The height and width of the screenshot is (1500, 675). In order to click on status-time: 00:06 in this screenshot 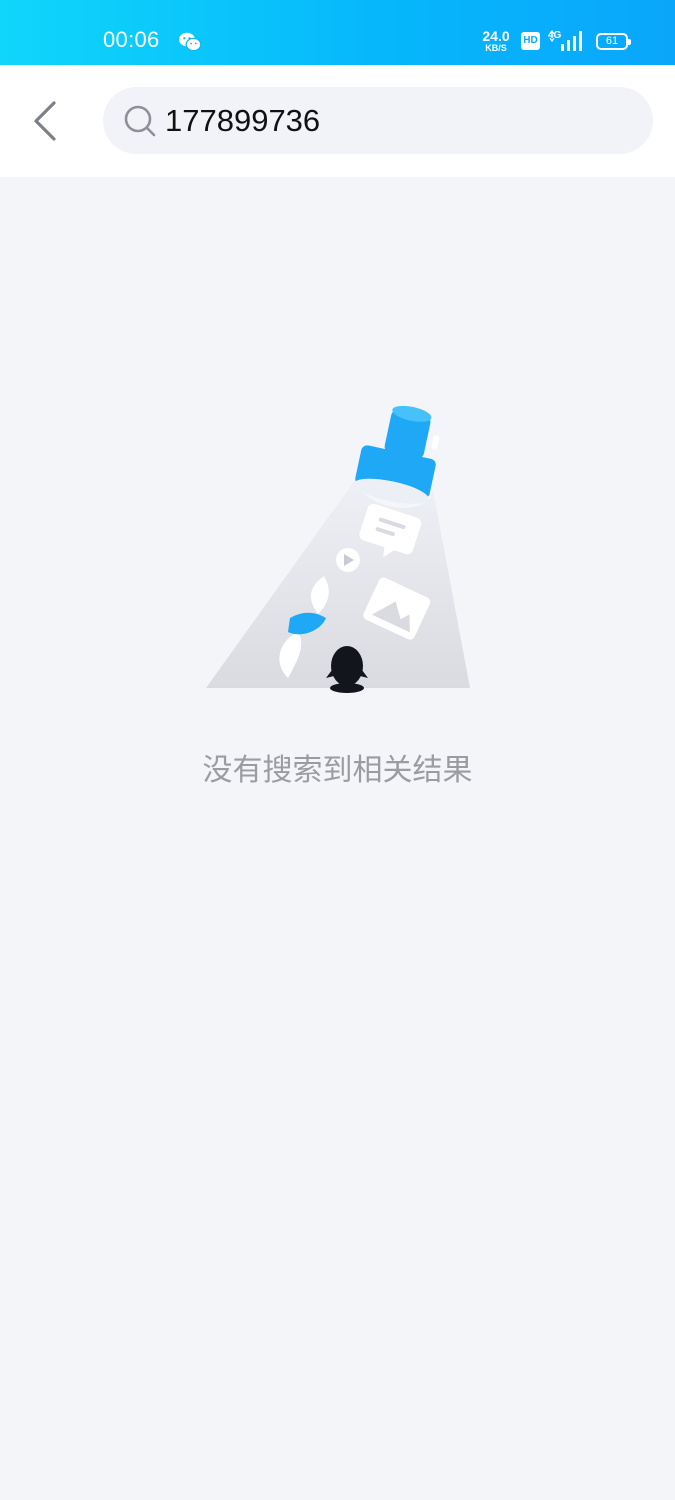, I will do `click(131, 39)`.